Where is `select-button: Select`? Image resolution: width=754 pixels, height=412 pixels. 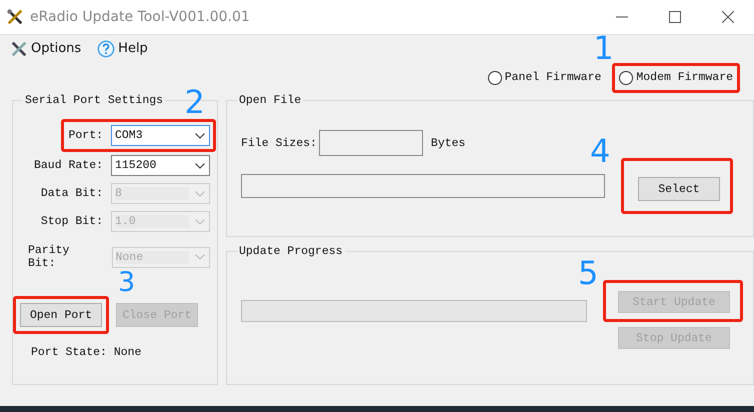 select-button: Select is located at coordinates (679, 189).